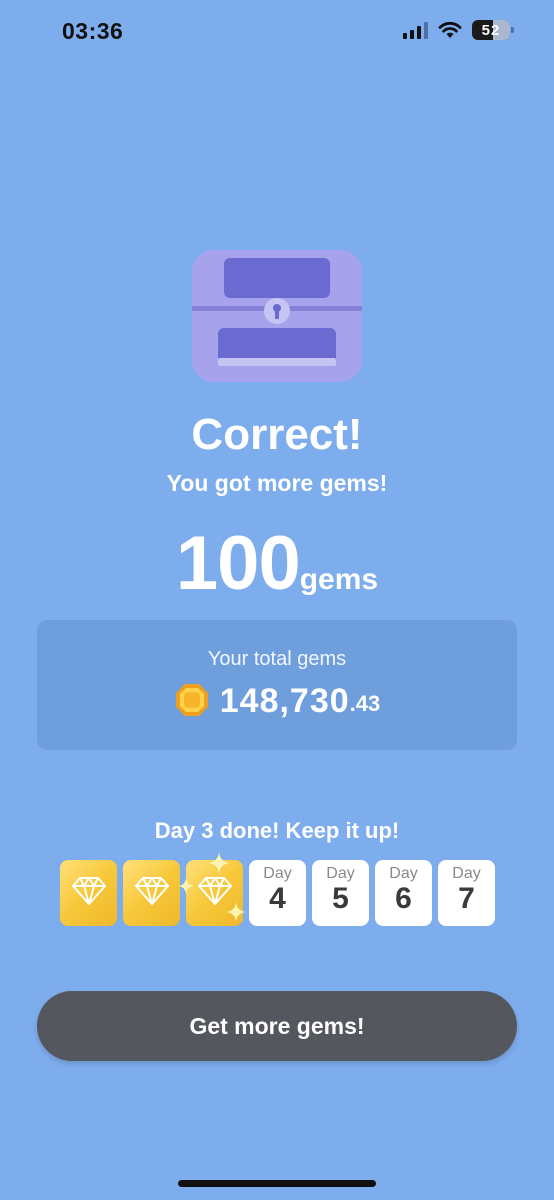 Image resolution: width=554 pixels, height=1200 pixels. What do you see at coordinates (365, 703) in the screenshot?
I see `total-gems-decimal: .43` at bounding box center [365, 703].